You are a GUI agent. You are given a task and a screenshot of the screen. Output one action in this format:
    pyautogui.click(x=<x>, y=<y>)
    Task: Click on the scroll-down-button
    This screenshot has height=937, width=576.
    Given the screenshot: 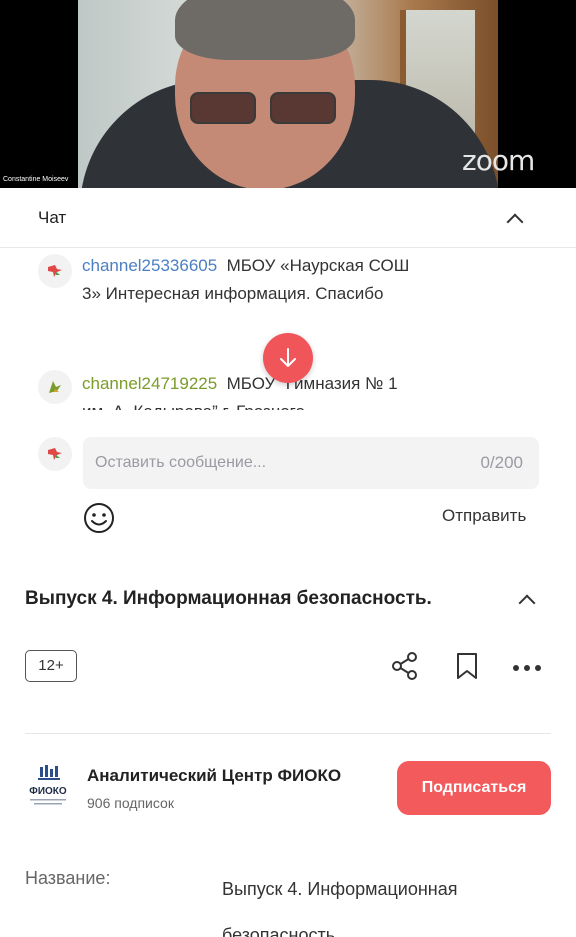 What is the action you would take?
    pyautogui.click(x=288, y=358)
    